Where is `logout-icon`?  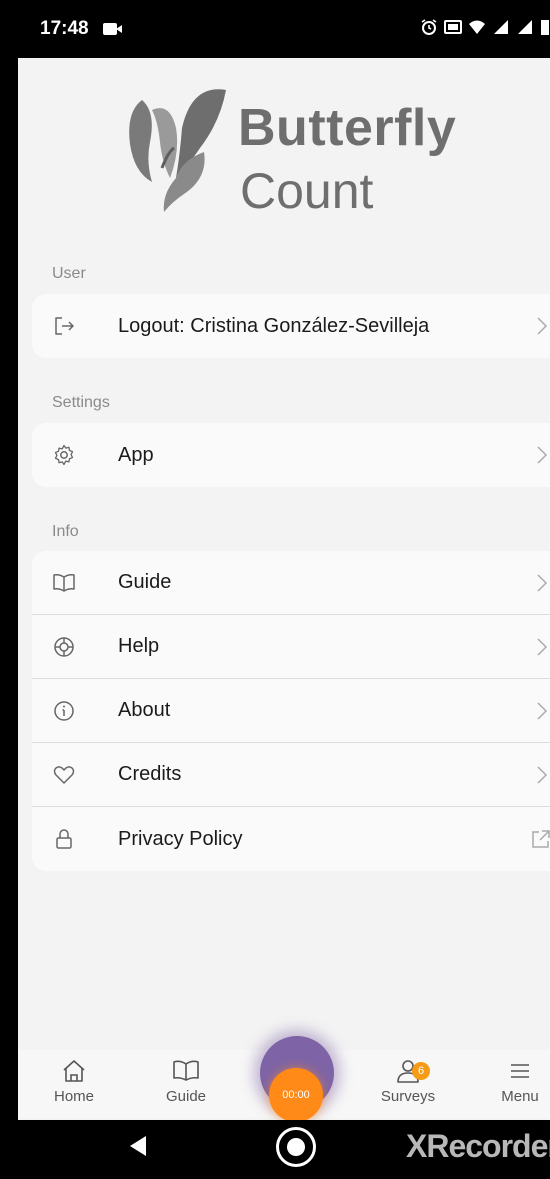 logout-icon is located at coordinates (64, 326).